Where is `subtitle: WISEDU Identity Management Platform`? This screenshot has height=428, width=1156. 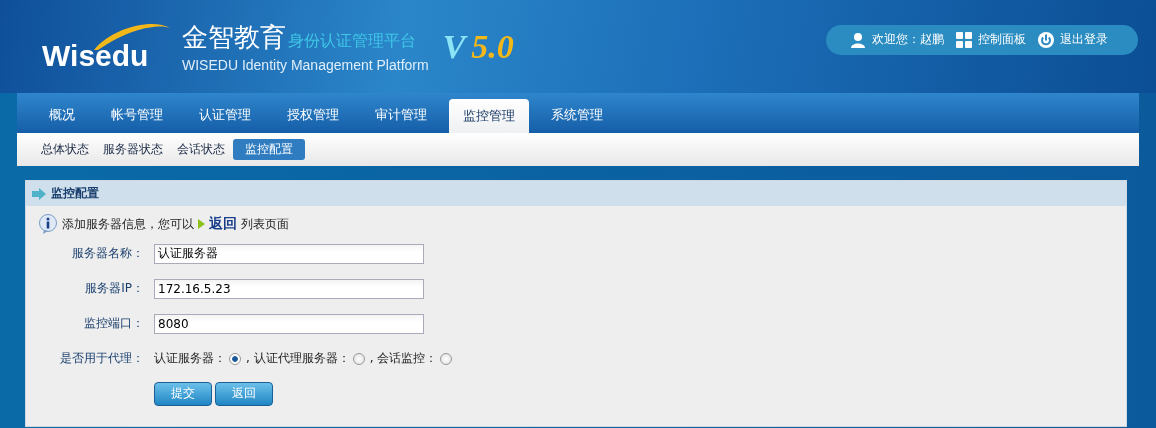
subtitle: WISEDU Identity Management Platform is located at coordinates (305, 65).